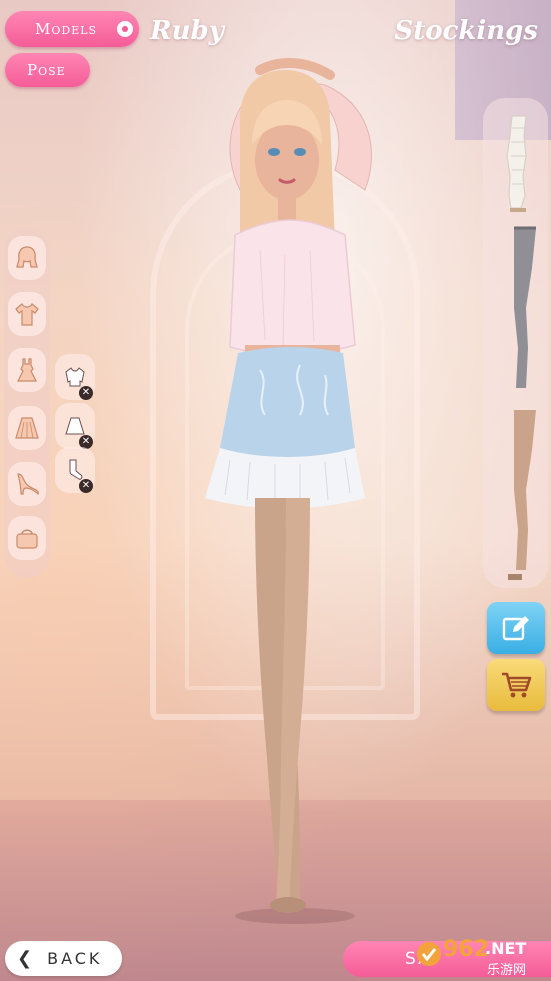 This screenshot has width=551, height=981. What do you see at coordinates (466, 949) in the screenshot?
I see `watermark-number: 962` at bounding box center [466, 949].